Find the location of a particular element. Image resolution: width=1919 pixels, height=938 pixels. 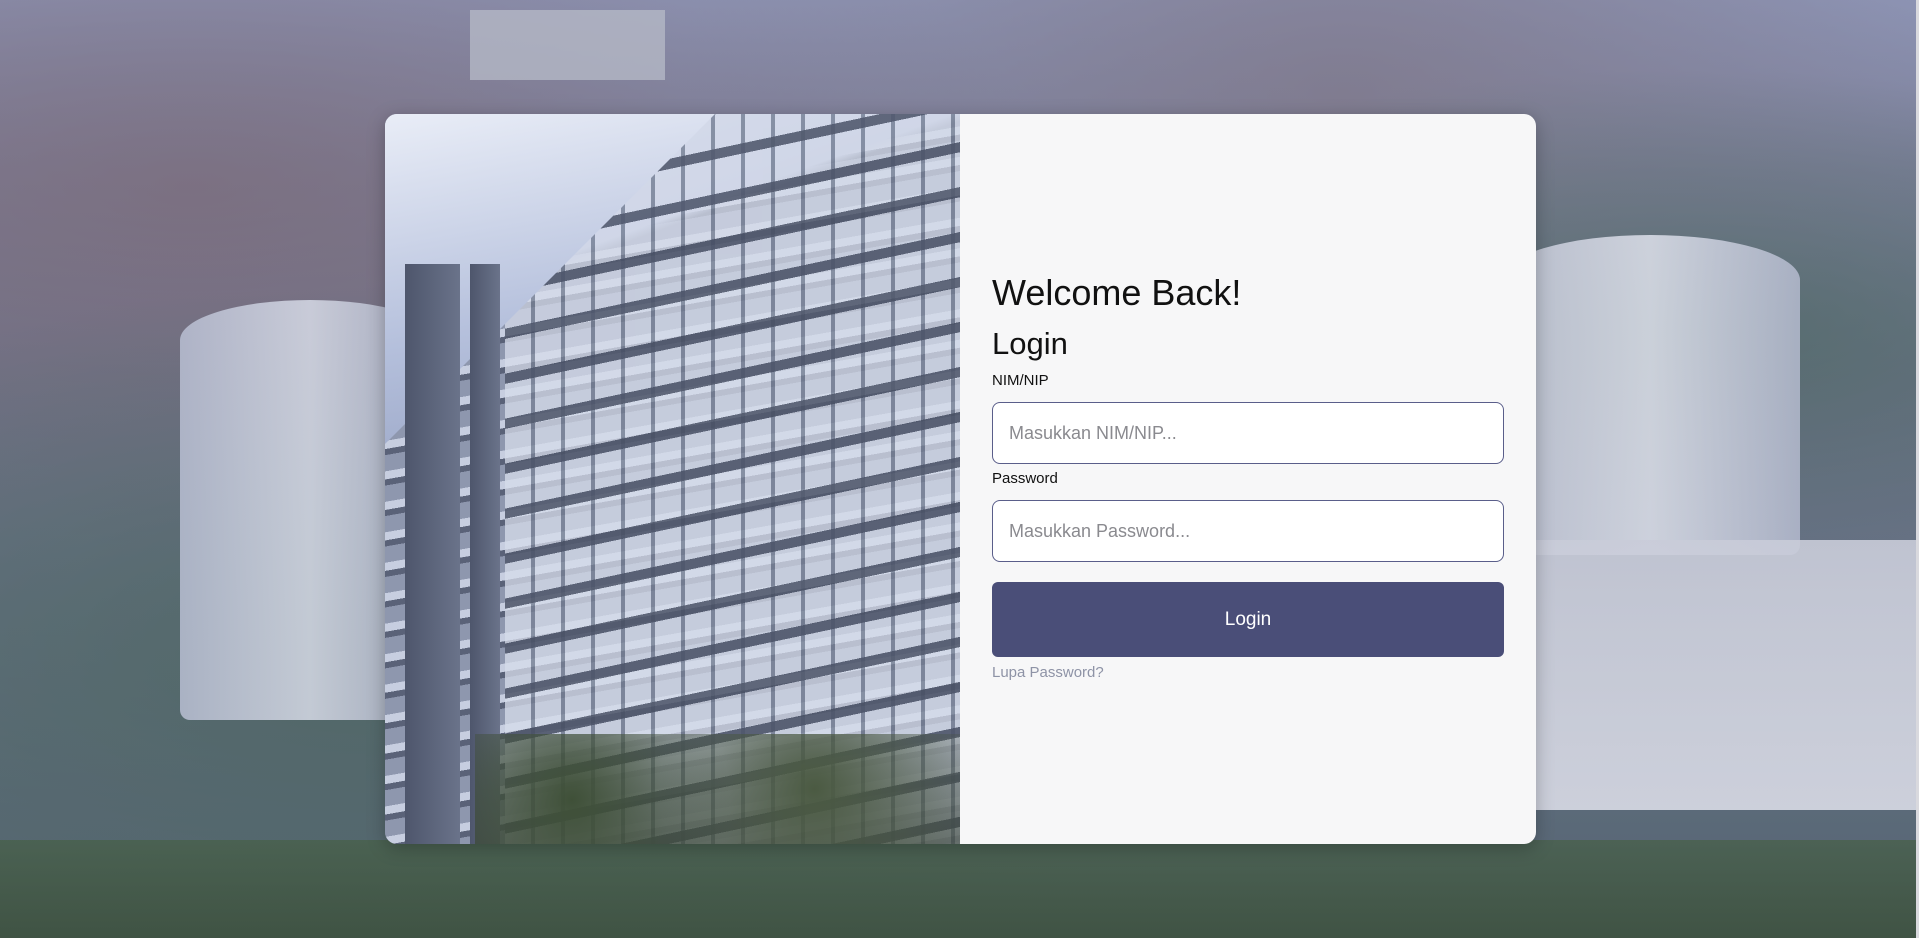

nim-input is located at coordinates (1248, 433).